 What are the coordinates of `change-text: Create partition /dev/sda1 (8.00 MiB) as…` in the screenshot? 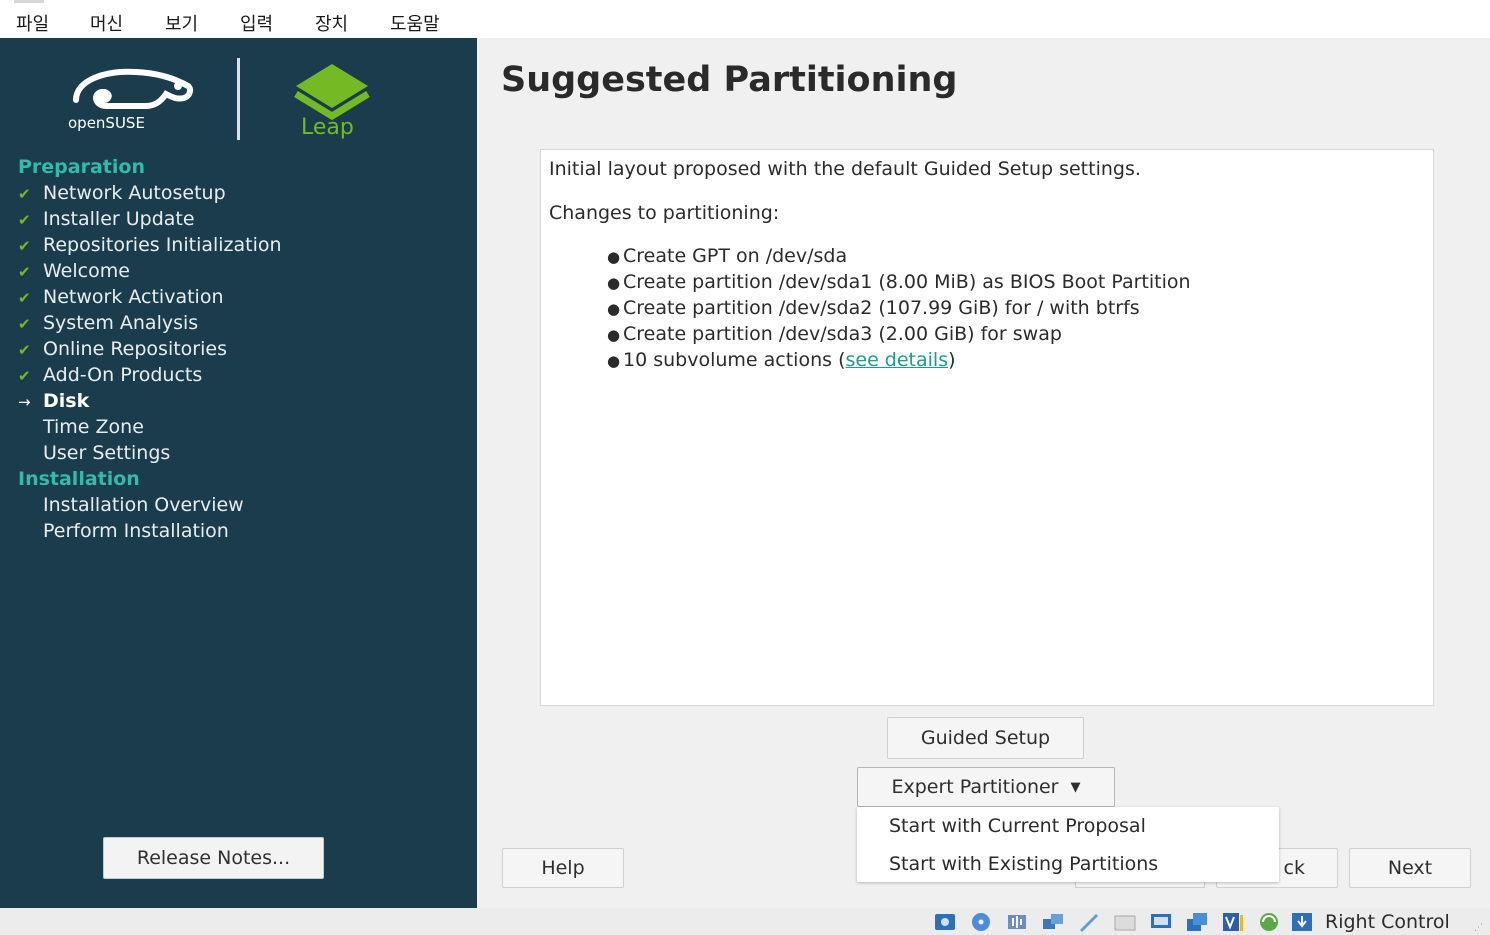 It's located at (907, 282).